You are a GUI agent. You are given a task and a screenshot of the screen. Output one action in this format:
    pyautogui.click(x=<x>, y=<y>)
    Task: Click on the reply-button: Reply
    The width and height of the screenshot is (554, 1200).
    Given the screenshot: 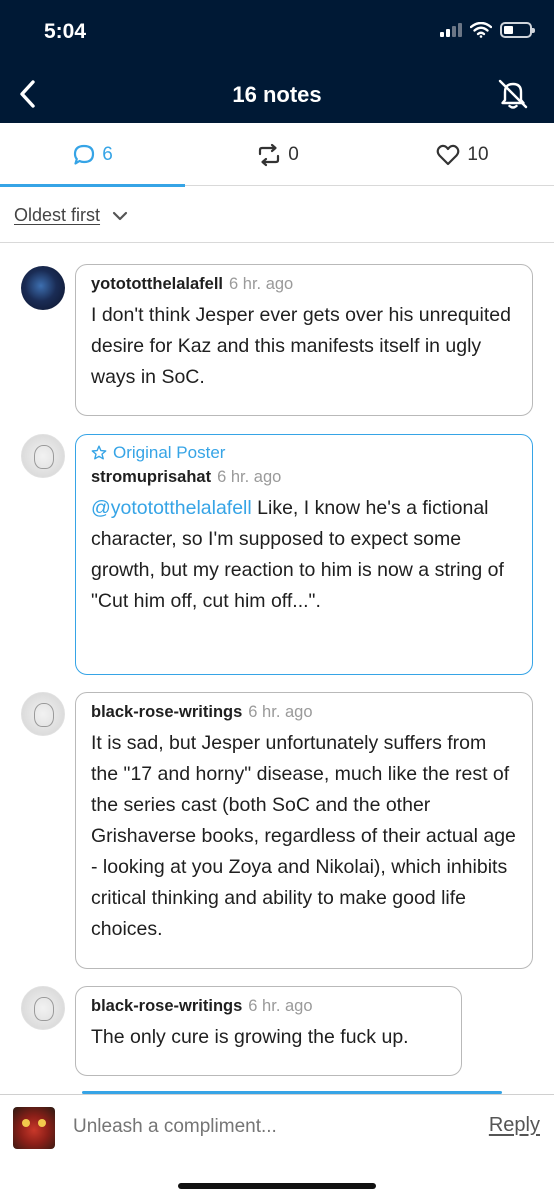 What is the action you would take?
    pyautogui.click(x=514, y=1125)
    